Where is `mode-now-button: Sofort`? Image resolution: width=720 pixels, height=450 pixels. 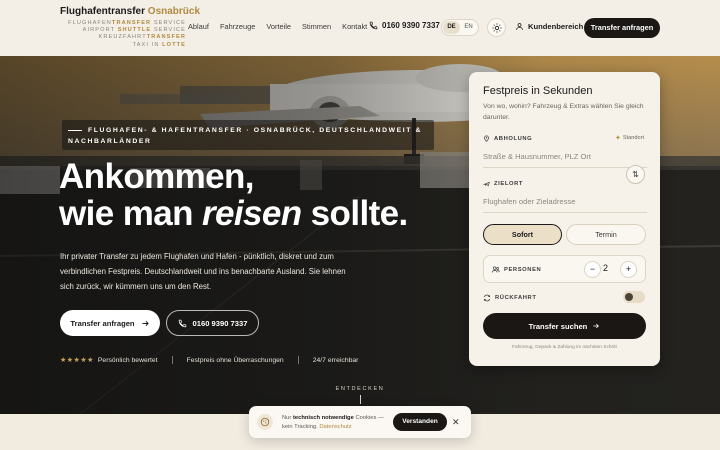 mode-now-button: Sofort is located at coordinates (522, 234).